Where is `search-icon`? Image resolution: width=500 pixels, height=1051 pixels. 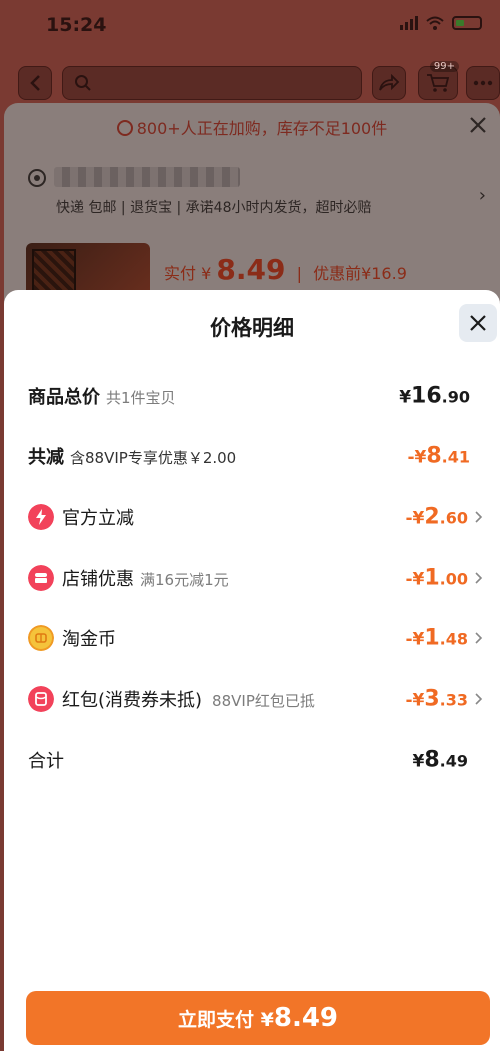
search-icon is located at coordinates (83, 83).